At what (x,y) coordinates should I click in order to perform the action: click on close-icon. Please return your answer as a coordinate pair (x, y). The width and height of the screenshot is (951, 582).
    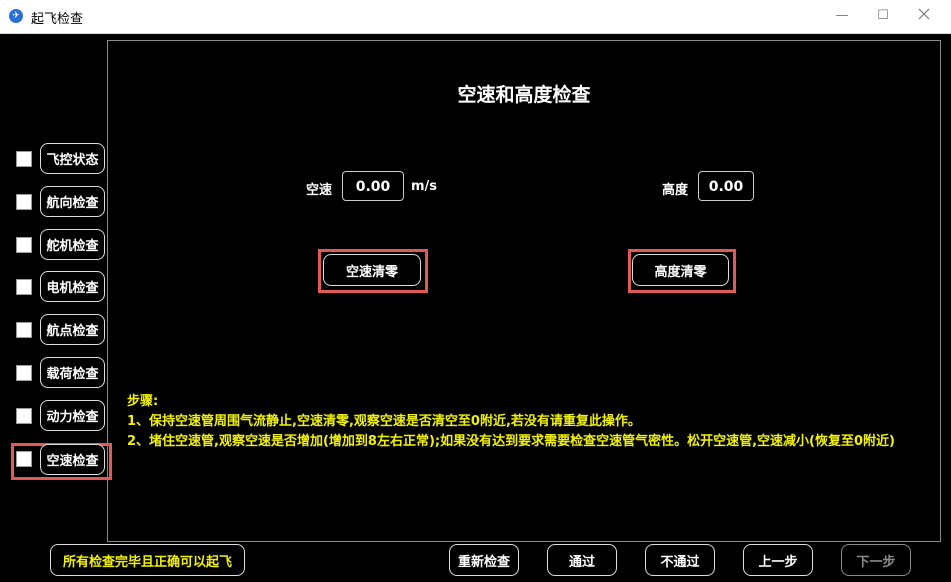
    Looking at the image, I should click on (924, 14).